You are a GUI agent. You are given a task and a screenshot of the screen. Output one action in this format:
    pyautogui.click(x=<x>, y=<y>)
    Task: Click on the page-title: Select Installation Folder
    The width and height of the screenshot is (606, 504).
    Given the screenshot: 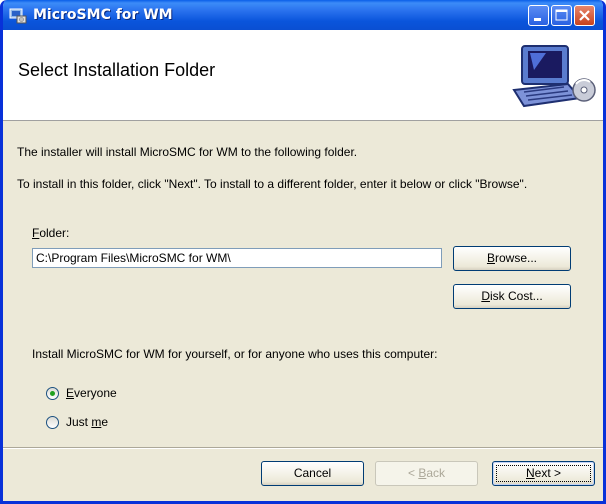 What is the action you would take?
    pyautogui.click(x=117, y=70)
    